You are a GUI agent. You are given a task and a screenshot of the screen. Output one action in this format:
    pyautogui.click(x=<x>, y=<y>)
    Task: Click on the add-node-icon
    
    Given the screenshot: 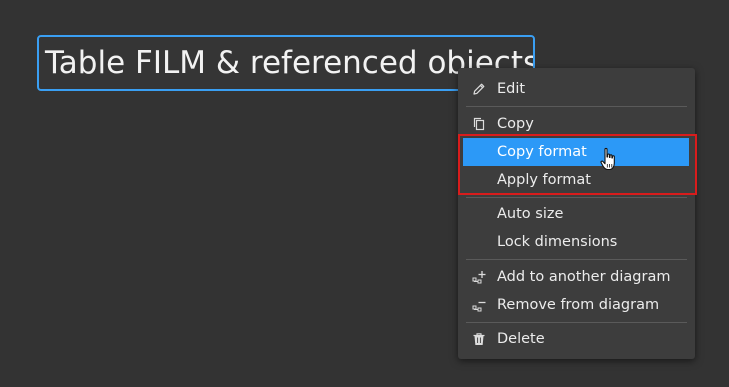 What is the action you would take?
    pyautogui.click(x=479, y=277)
    